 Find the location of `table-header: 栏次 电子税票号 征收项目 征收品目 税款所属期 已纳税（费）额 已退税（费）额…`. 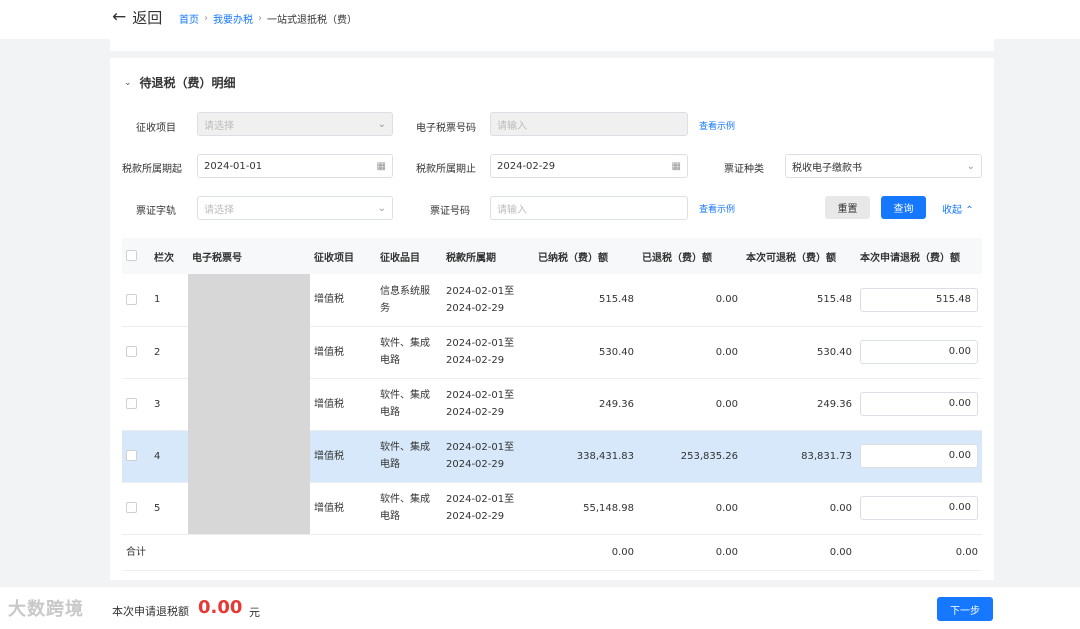

table-header: 栏次 电子税票号 征收项目 征收品目 税款所属期 已纳税（费）额 已退税（费）额… is located at coordinates (552, 256).